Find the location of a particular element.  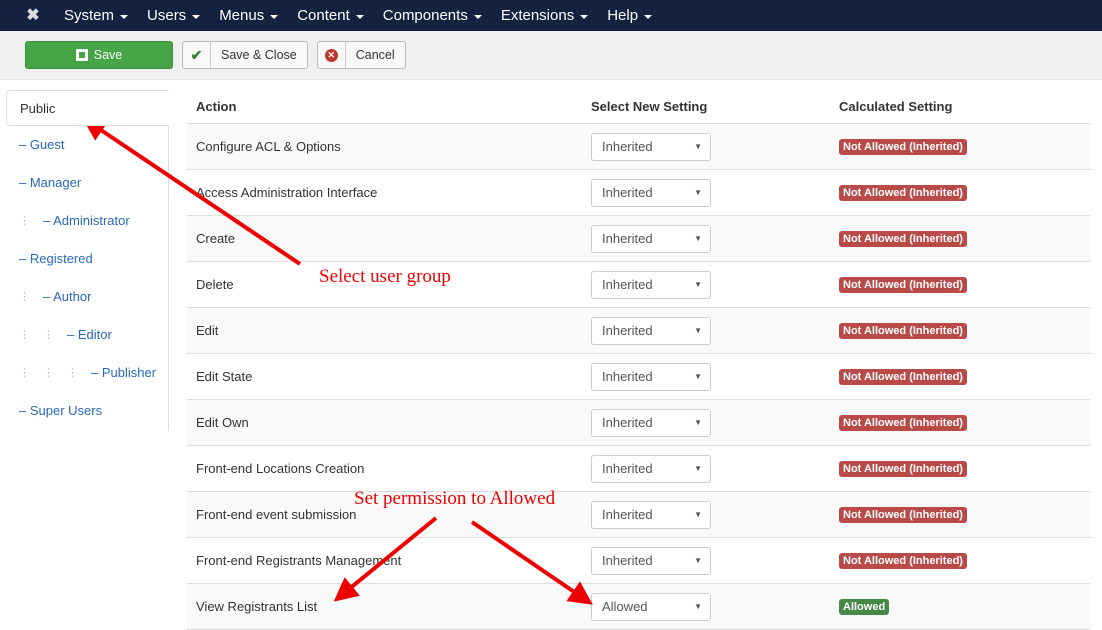

menu-label: Components is located at coordinates (425, 15).